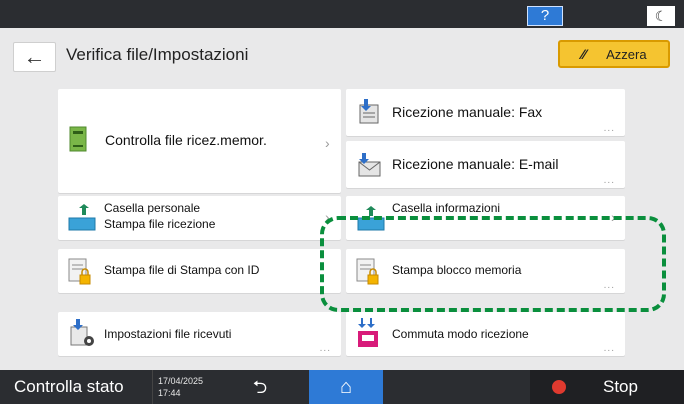  I want to click on back-button: ←, so click(34, 57).